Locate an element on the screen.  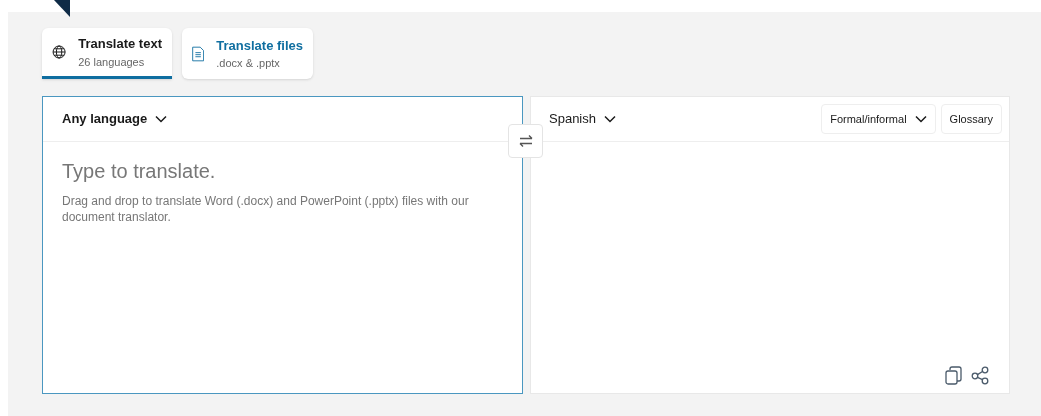
target-language-select: Spanish is located at coordinates (582, 119).